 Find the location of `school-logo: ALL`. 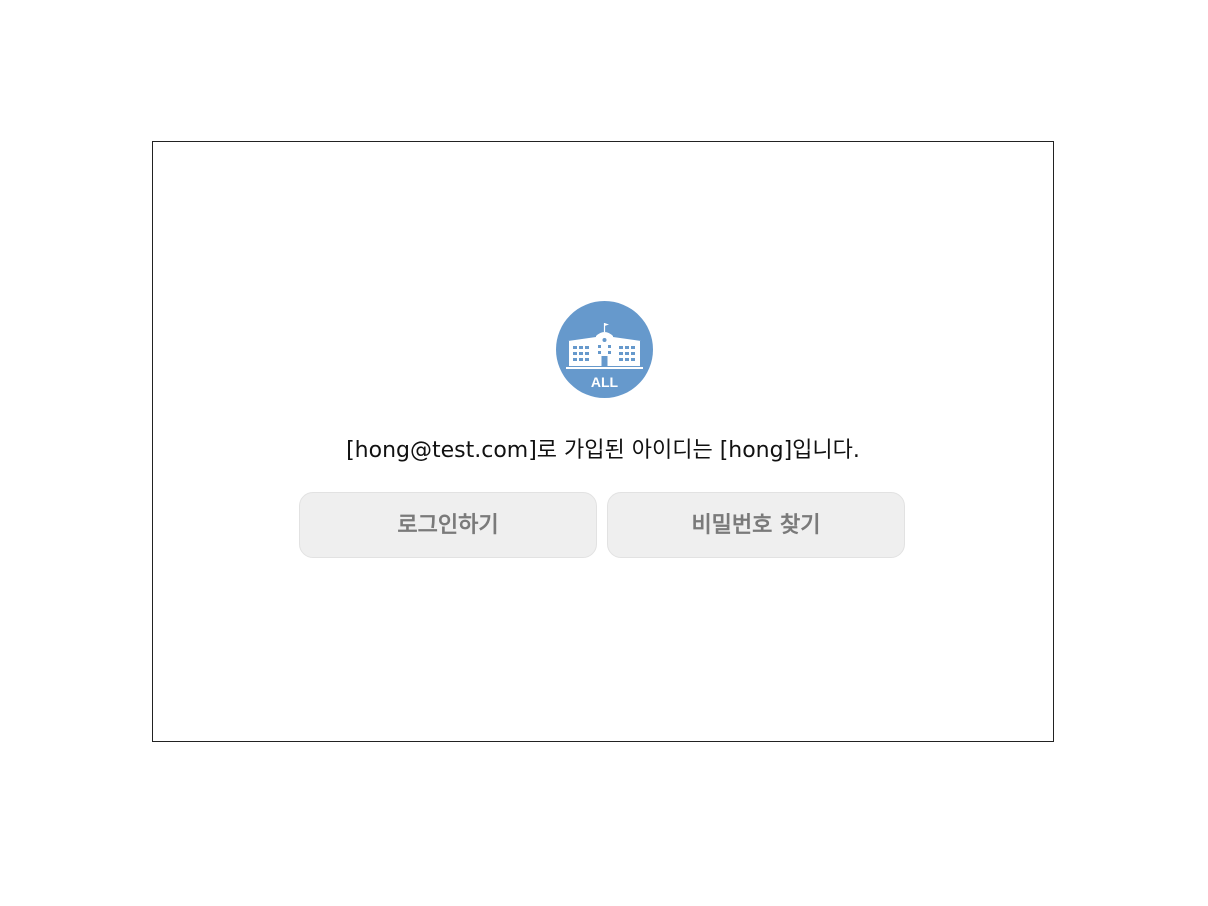

school-logo: ALL is located at coordinates (604, 349).